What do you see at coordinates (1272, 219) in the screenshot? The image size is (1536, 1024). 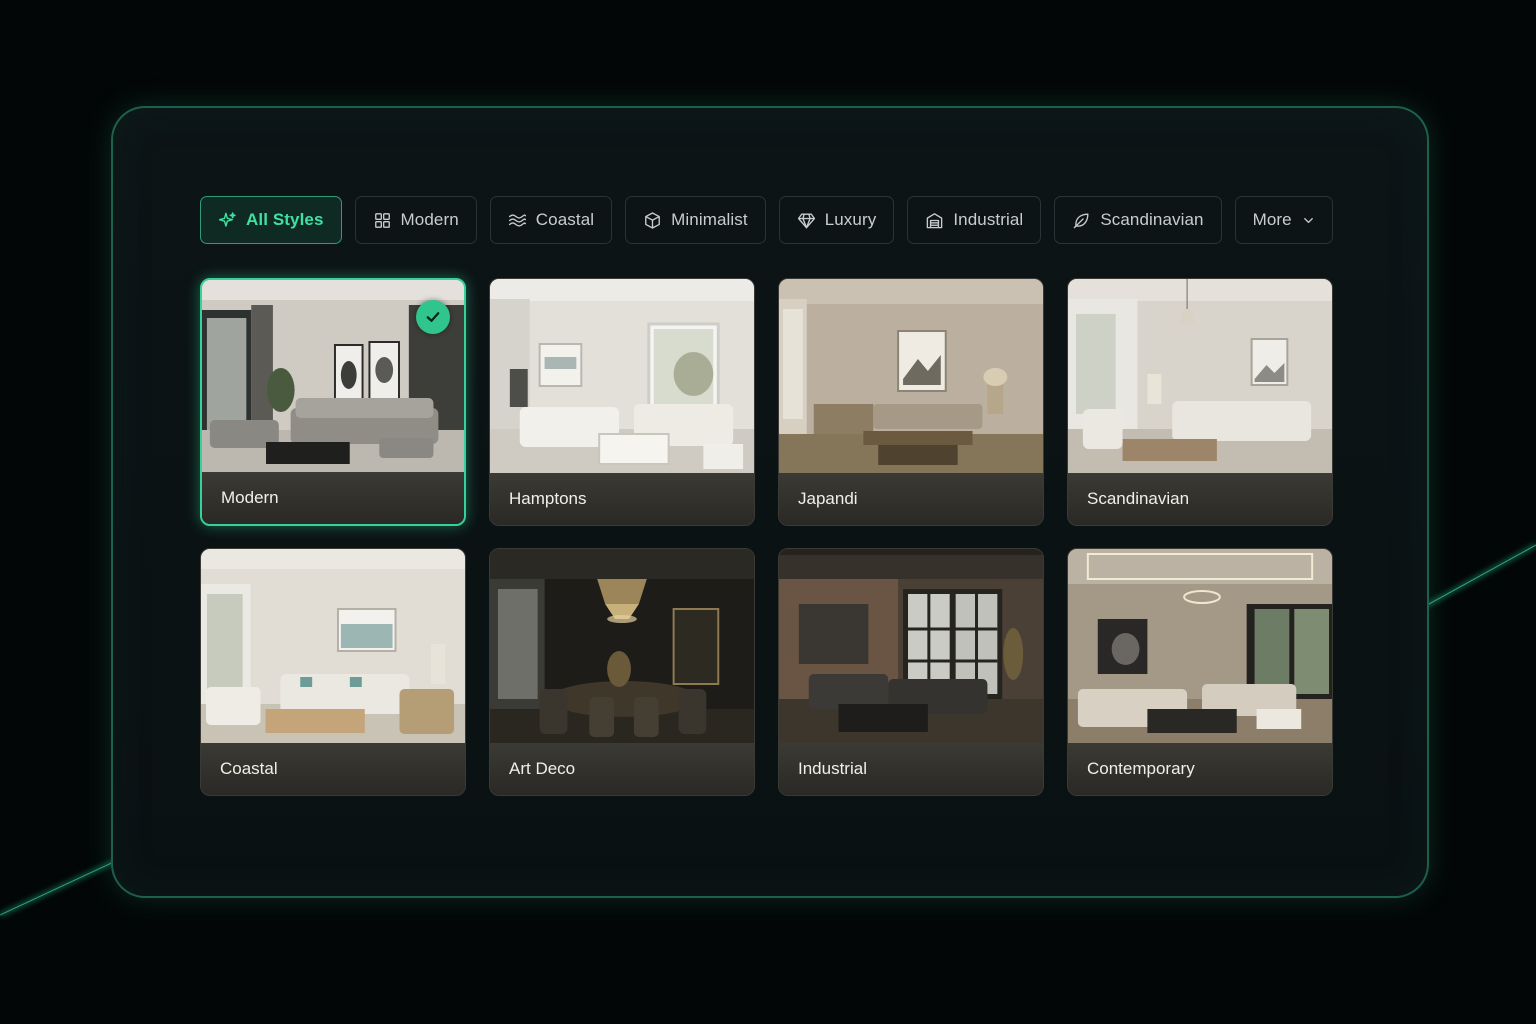 I see `filter-chip-label: More` at bounding box center [1272, 219].